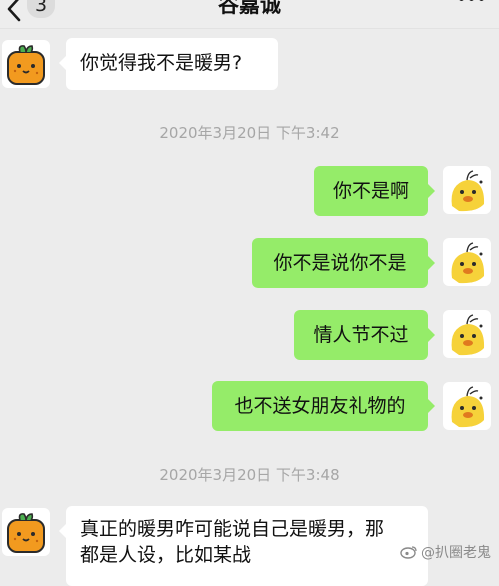 Image resolution: width=499 pixels, height=586 pixels. I want to click on message-bubble-incoming: 真正的暖男咋可能说自己是暖男，那 都是人设，比如某战, so click(243, 546).